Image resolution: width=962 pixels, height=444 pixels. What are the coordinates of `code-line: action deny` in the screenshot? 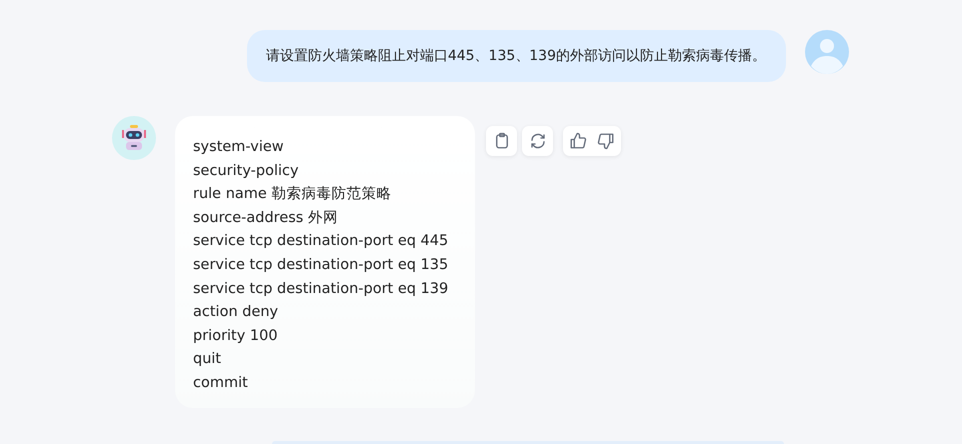 It's located at (236, 312).